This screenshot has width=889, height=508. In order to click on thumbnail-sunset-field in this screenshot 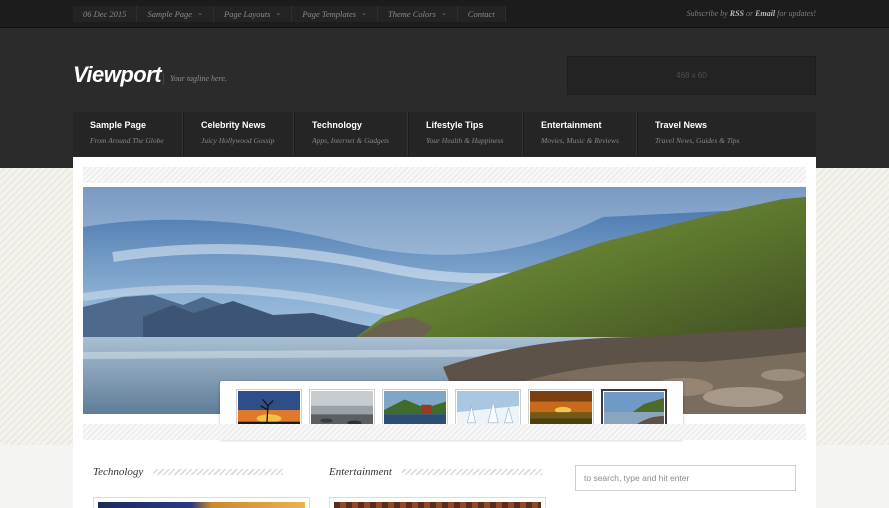, I will do `click(561, 409)`.